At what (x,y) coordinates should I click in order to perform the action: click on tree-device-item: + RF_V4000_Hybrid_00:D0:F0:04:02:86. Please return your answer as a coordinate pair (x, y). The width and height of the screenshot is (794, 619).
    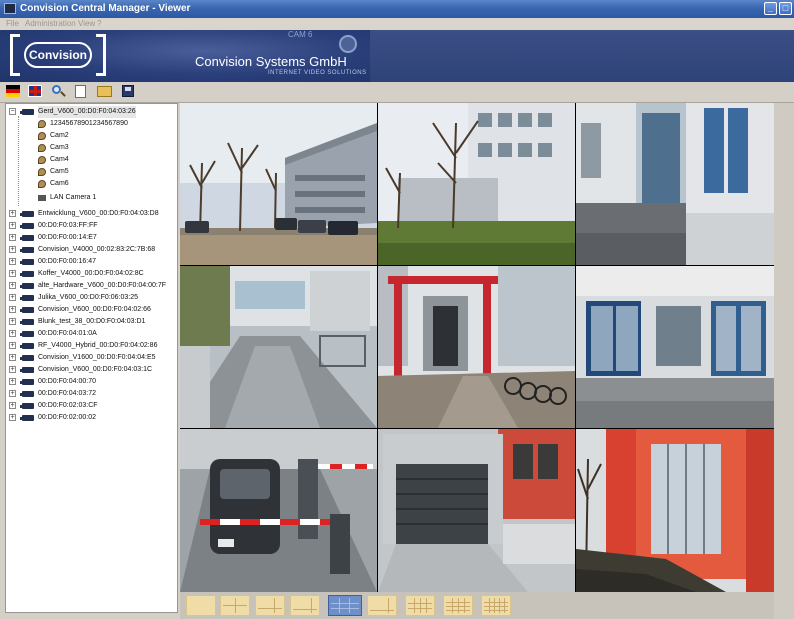
    Looking at the image, I should click on (93, 346).